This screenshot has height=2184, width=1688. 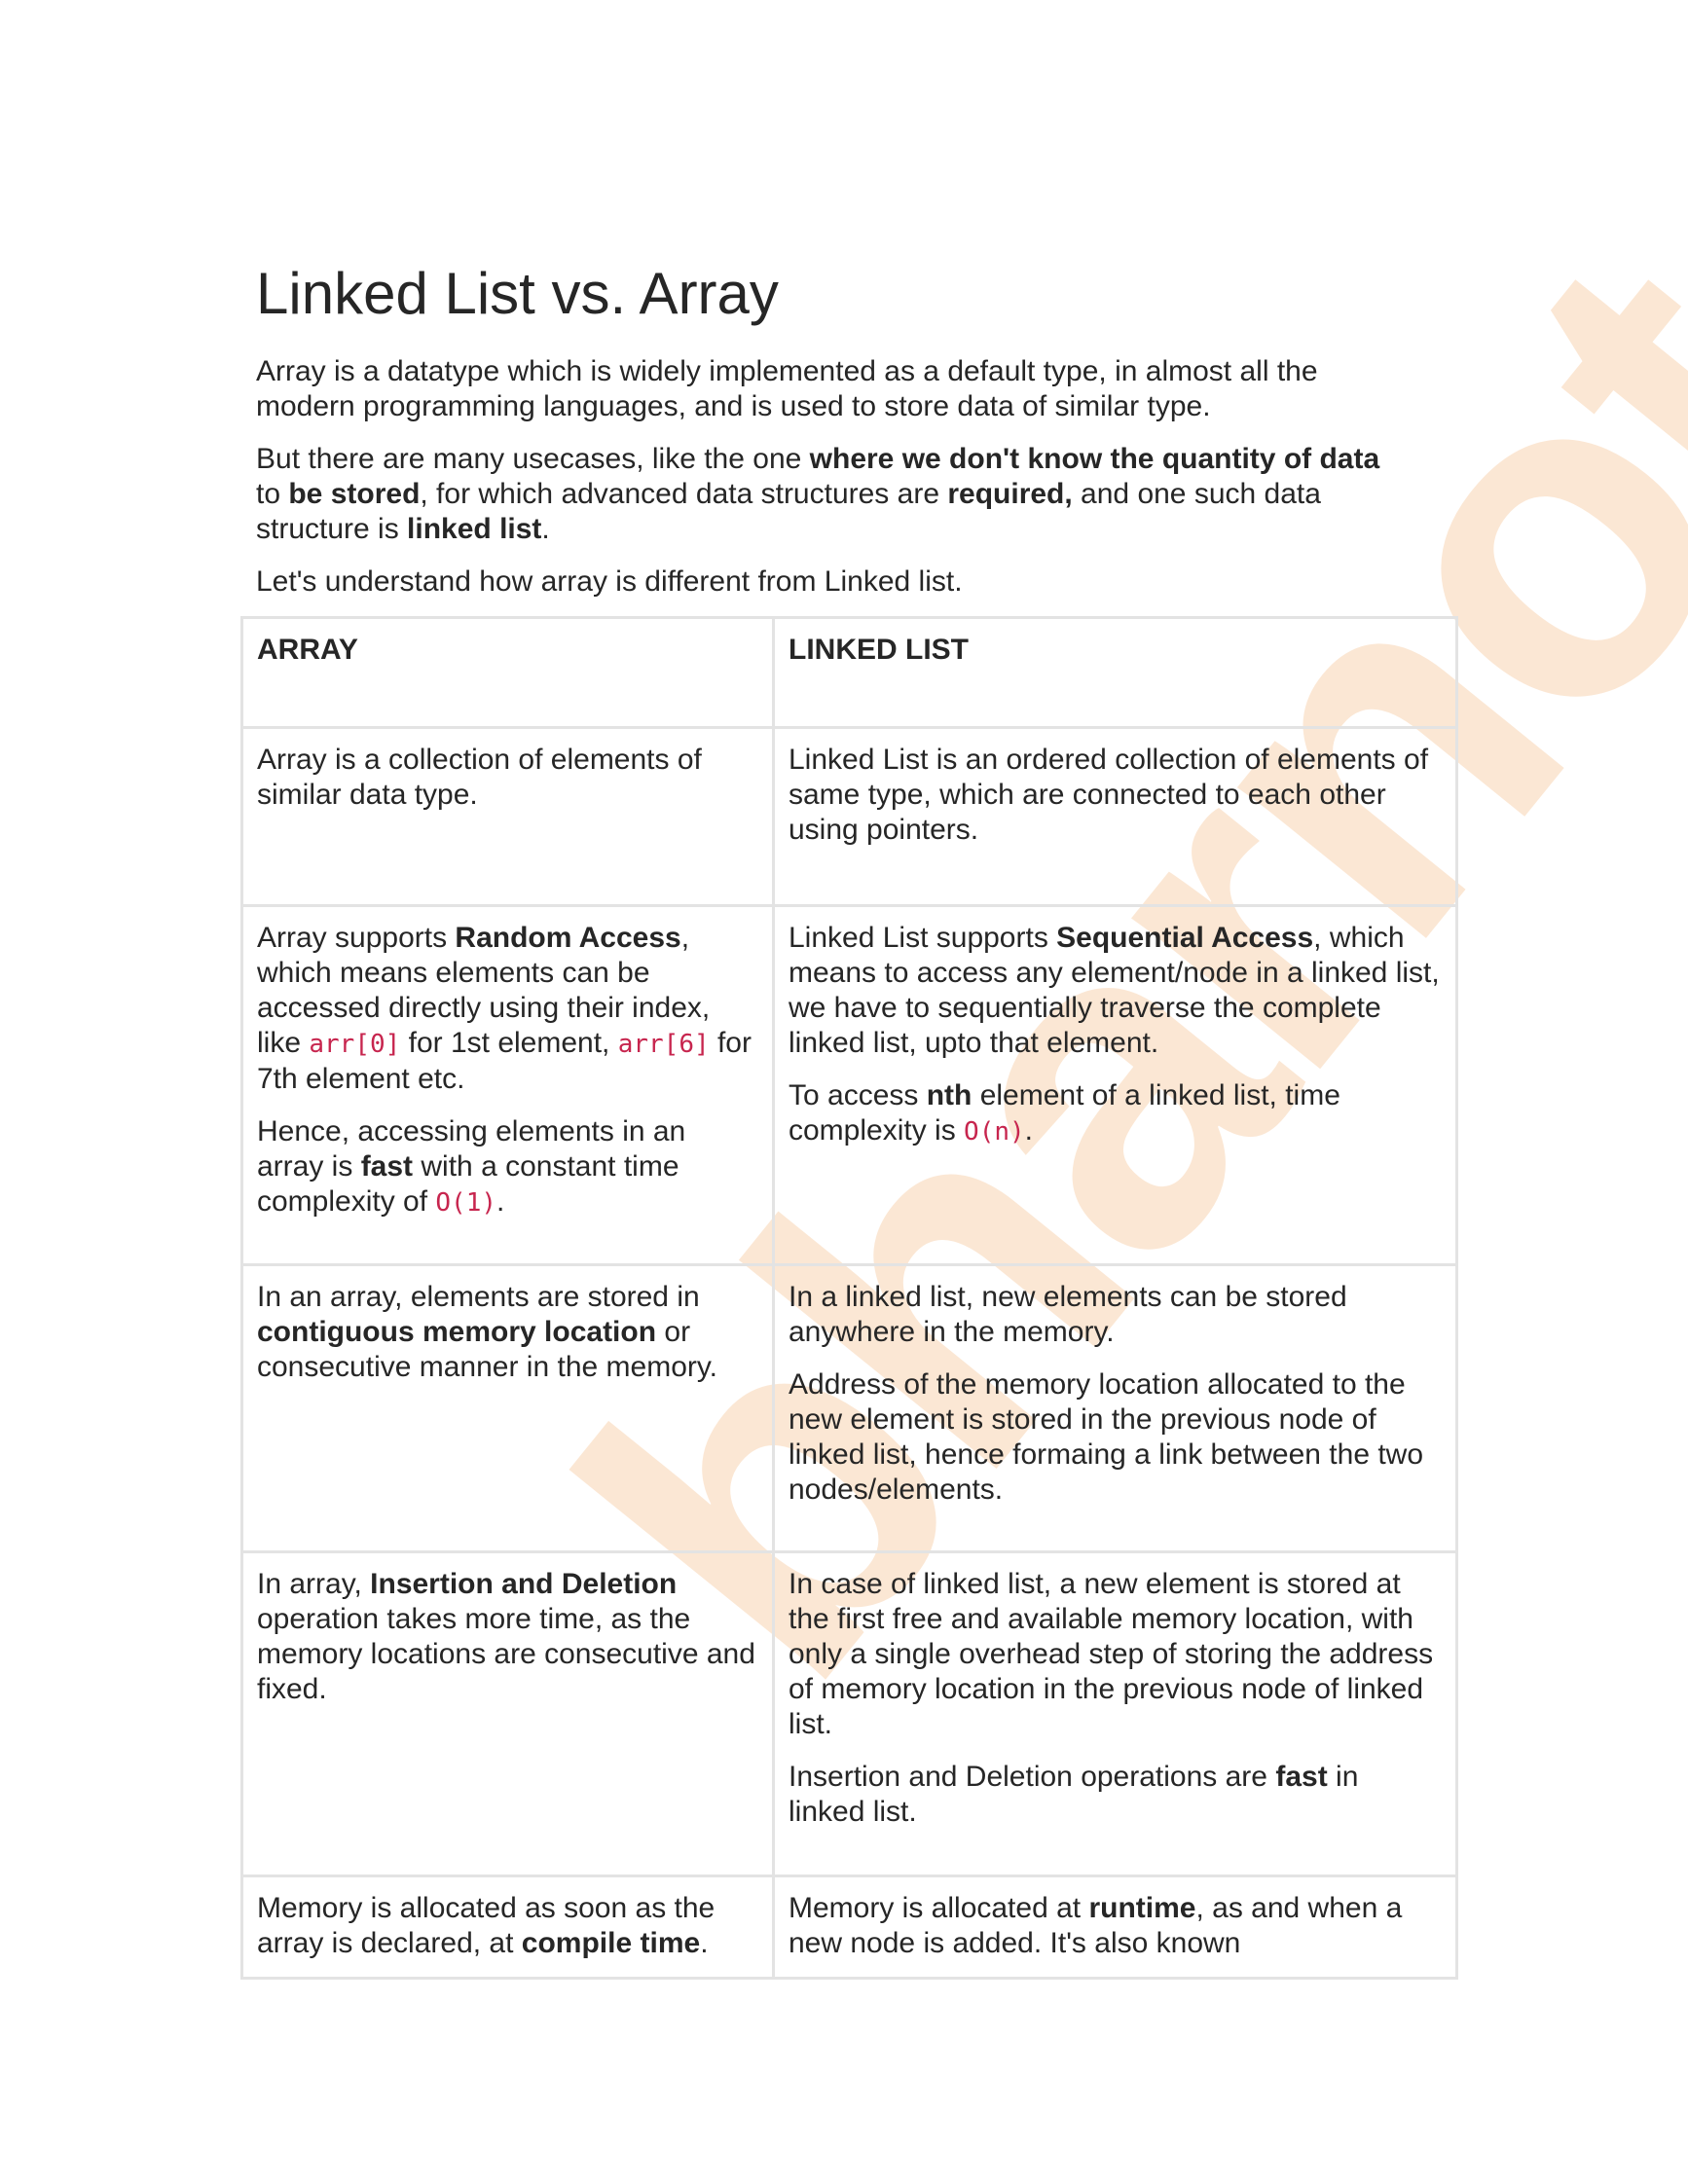 What do you see at coordinates (1115, 672) in the screenshot?
I see `header-linked-list: LINKED LIST` at bounding box center [1115, 672].